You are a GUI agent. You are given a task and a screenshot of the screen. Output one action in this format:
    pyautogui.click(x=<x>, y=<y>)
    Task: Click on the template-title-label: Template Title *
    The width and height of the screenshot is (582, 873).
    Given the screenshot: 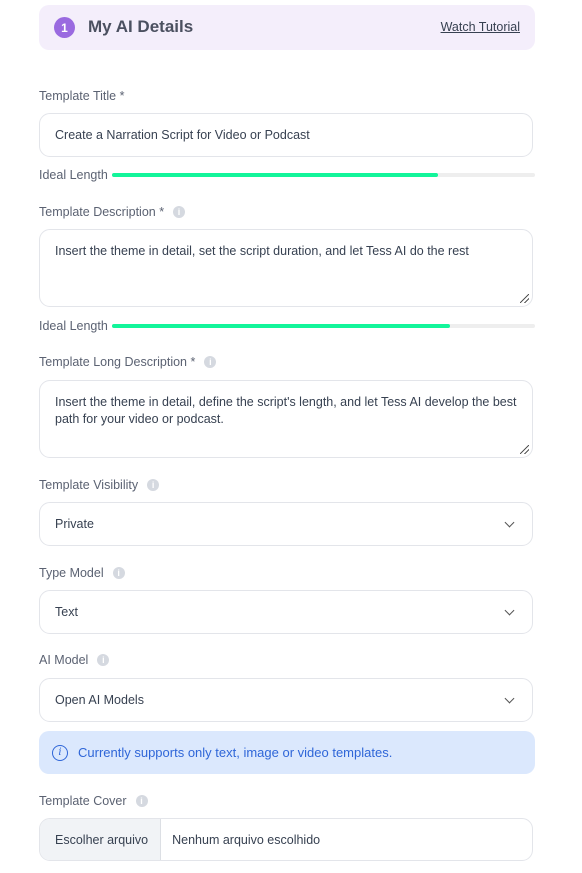 What is the action you would take?
    pyautogui.click(x=81, y=96)
    